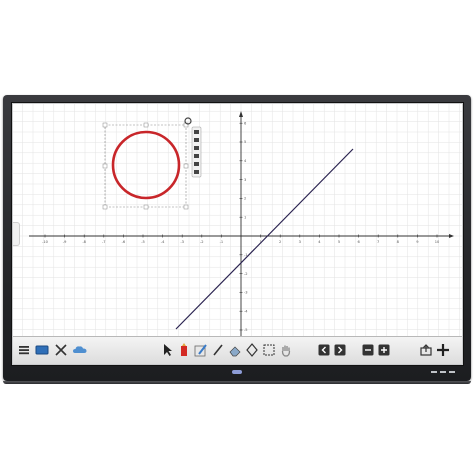  Describe the element at coordinates (196, 152) in the screenshot. I see `object-context-menu` at that location.